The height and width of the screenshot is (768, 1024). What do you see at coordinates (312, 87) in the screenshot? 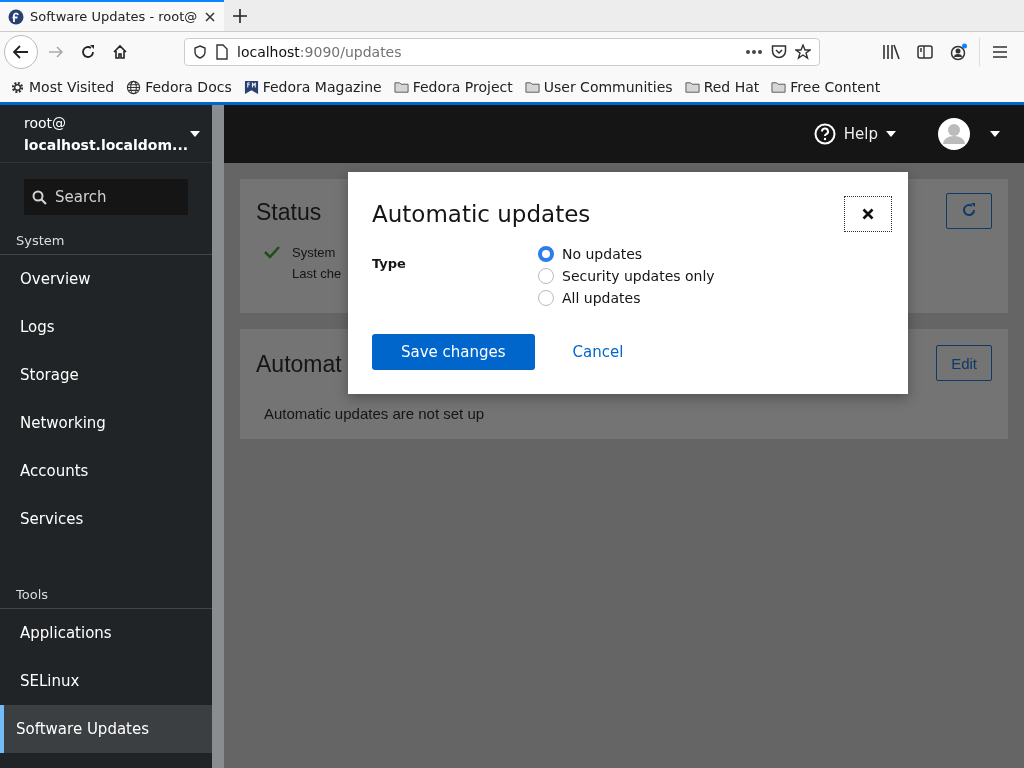
I see `bookmark: Fedora Magazine` at bounding box center [312, 87].